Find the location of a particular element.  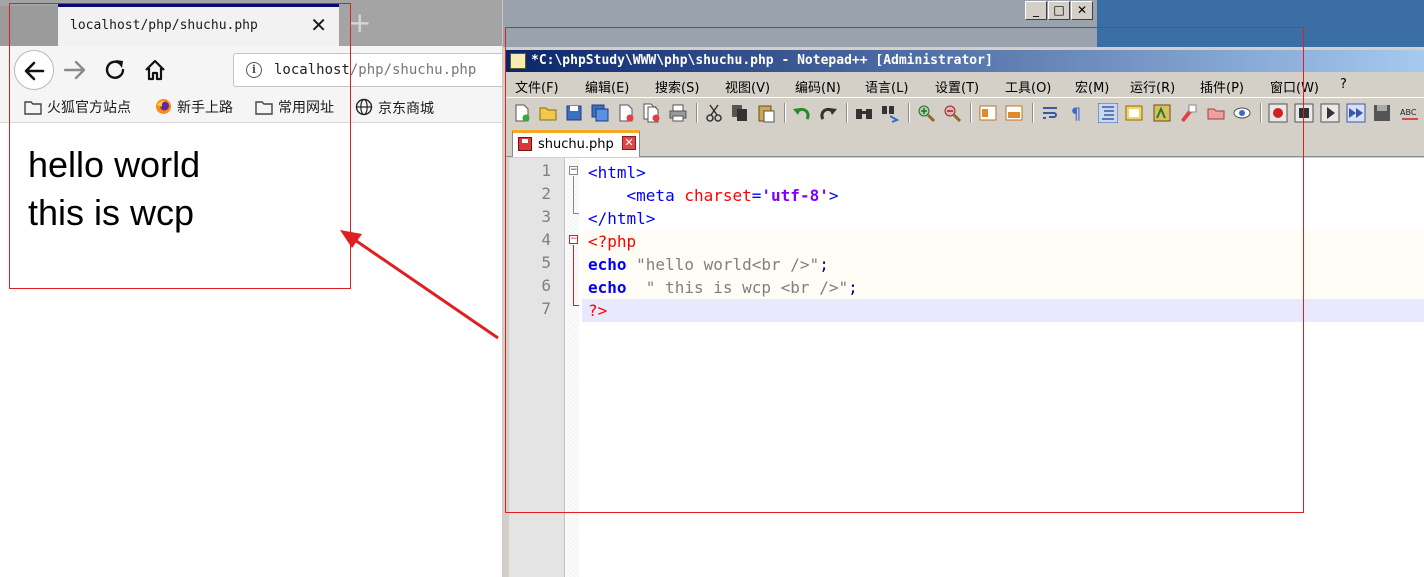

fold-end is located at coordinates (576, 213).